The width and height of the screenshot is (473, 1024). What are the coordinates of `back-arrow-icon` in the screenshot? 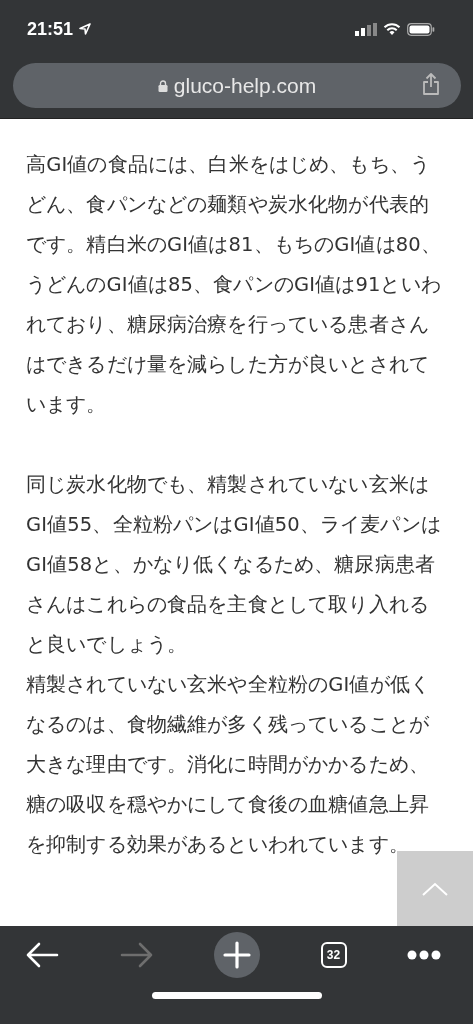 It's located at (42, 955).